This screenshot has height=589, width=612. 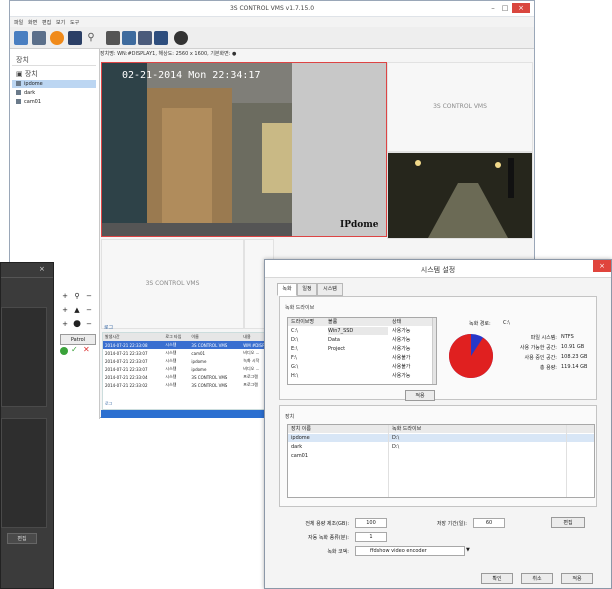 I want to click on drive-list-header: 드라이브명 볼륨 상태, so click(x=362, y=322).